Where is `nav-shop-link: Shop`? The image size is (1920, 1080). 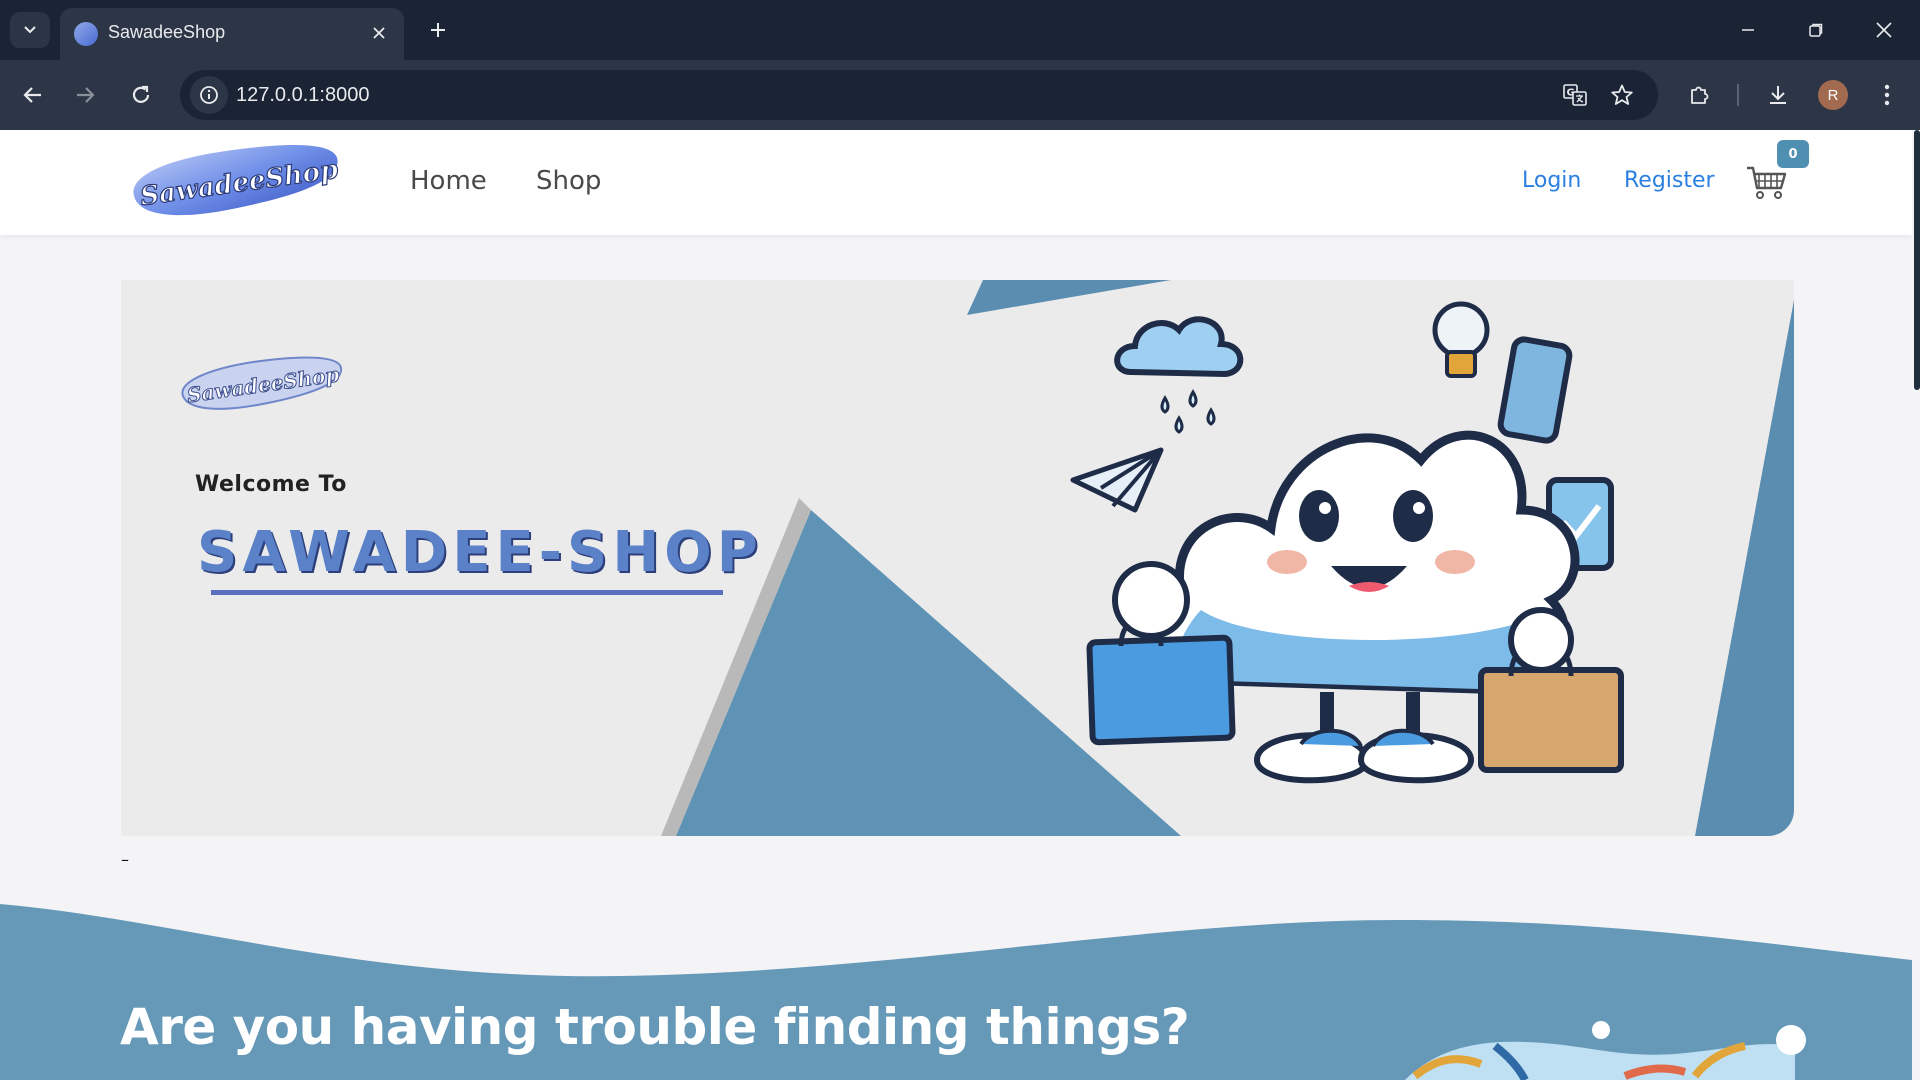
nav-shop-link: Shop is located at coordinates (568, 181).